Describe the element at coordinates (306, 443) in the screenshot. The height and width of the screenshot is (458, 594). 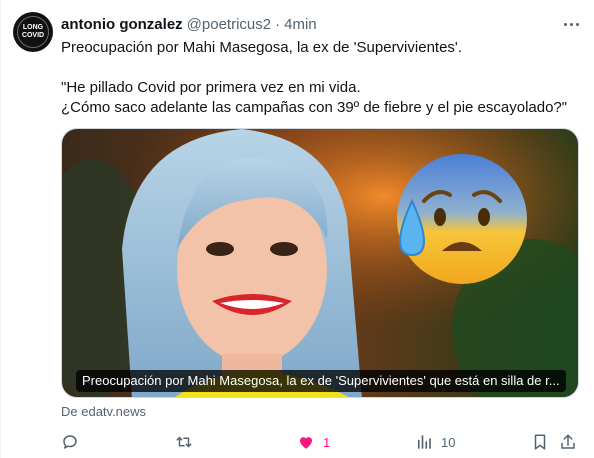
I see `heart-icon` at that location.